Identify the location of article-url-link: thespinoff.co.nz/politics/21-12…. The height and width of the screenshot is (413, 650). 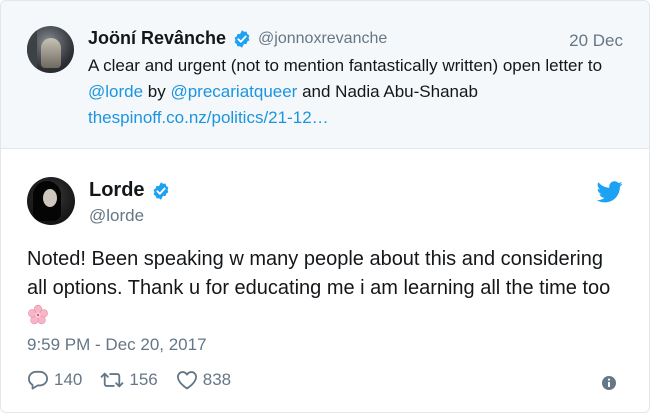
(208, 117).